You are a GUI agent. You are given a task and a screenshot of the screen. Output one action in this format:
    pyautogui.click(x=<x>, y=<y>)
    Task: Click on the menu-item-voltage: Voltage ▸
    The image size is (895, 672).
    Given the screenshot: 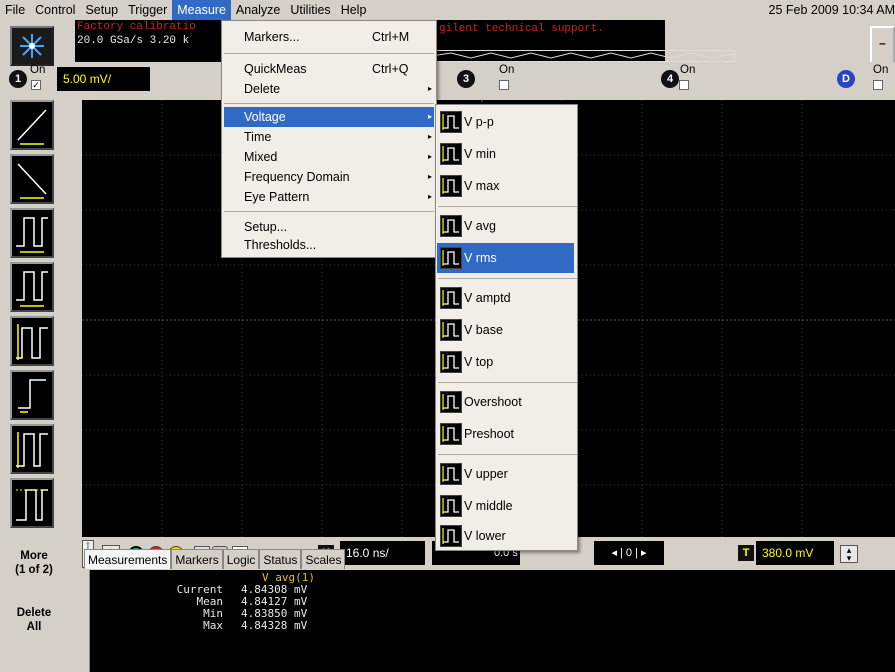 What is the action you would take?
    pyautogui.click(x=329, y=117)
    